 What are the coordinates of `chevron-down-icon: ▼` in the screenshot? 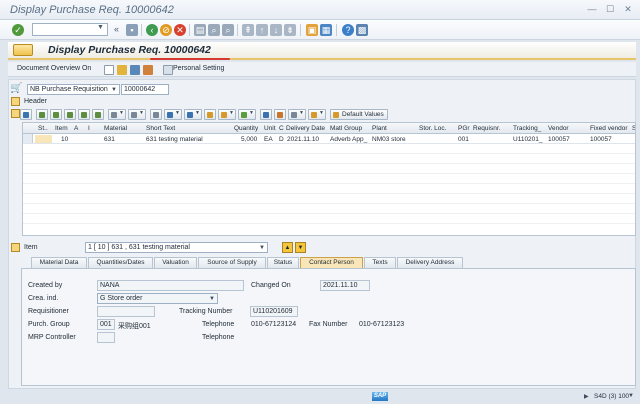 It's located at (631, 396).